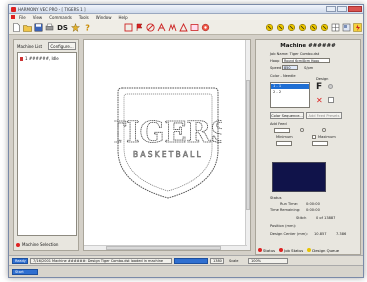 The width and height of the screenshot is (367, 282). I want to click on shape-icon, so click(183, 27).